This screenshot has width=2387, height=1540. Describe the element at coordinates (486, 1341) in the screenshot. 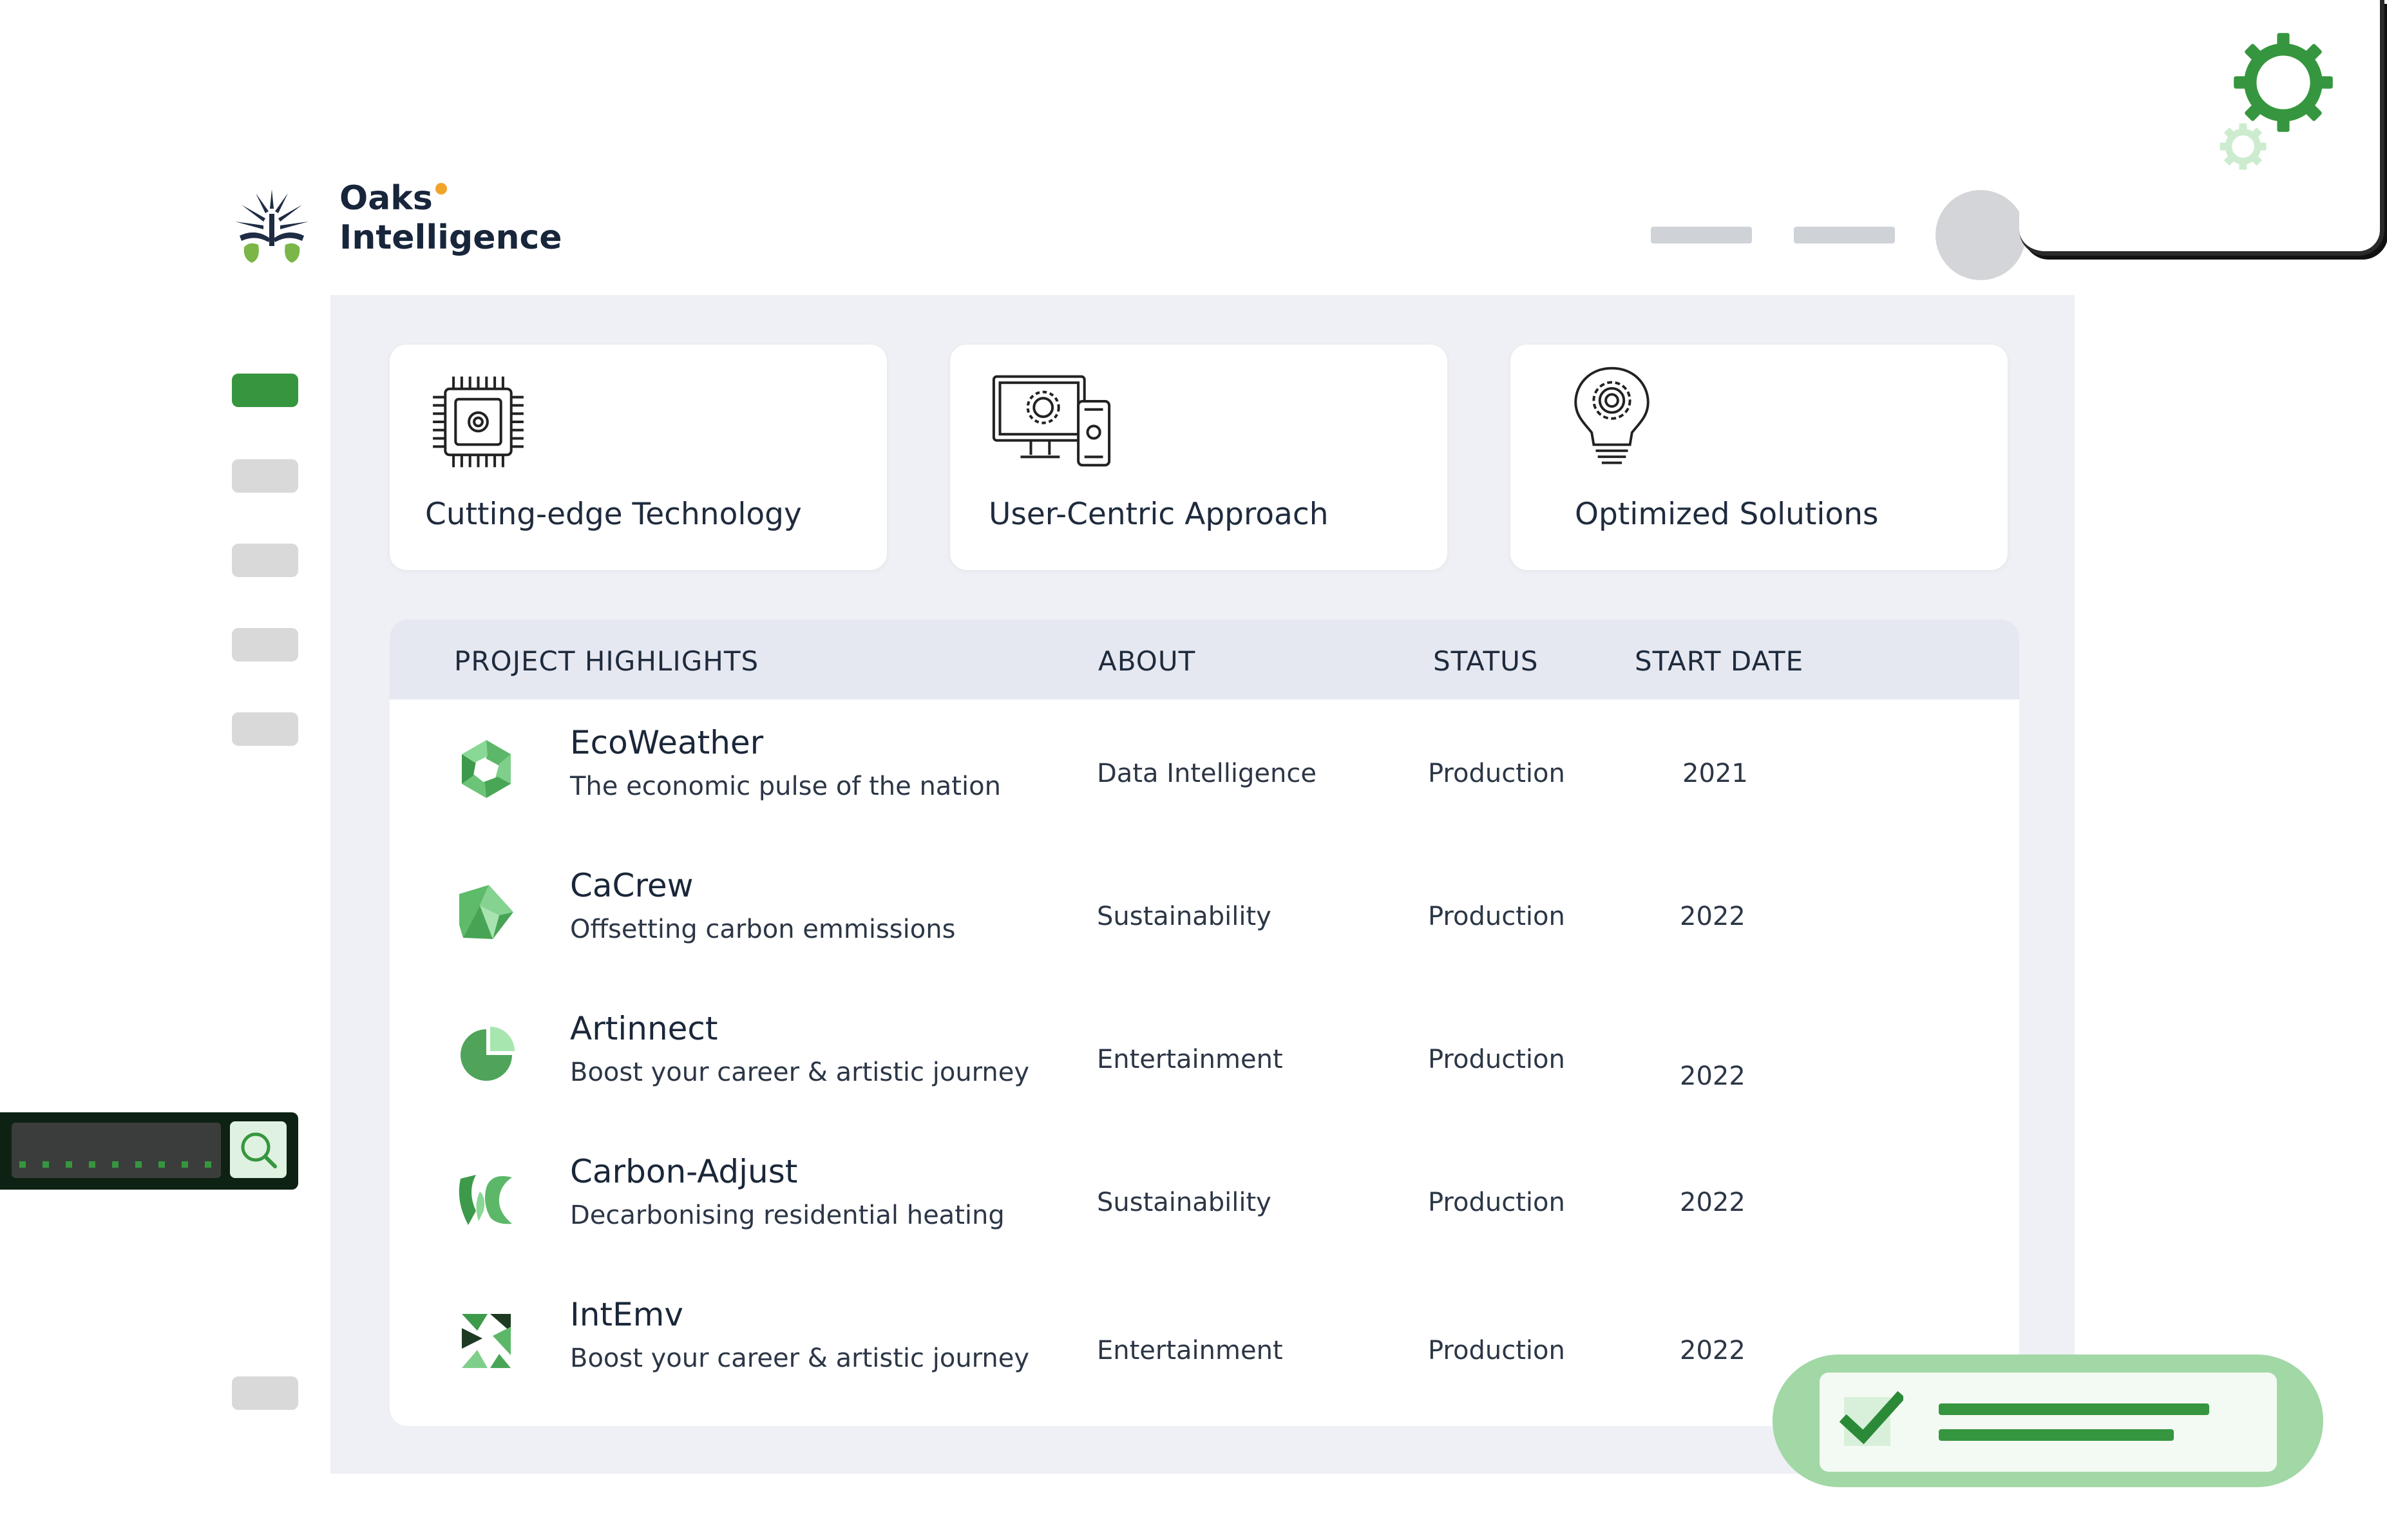

I see `intemv-logo-icon` at that location.